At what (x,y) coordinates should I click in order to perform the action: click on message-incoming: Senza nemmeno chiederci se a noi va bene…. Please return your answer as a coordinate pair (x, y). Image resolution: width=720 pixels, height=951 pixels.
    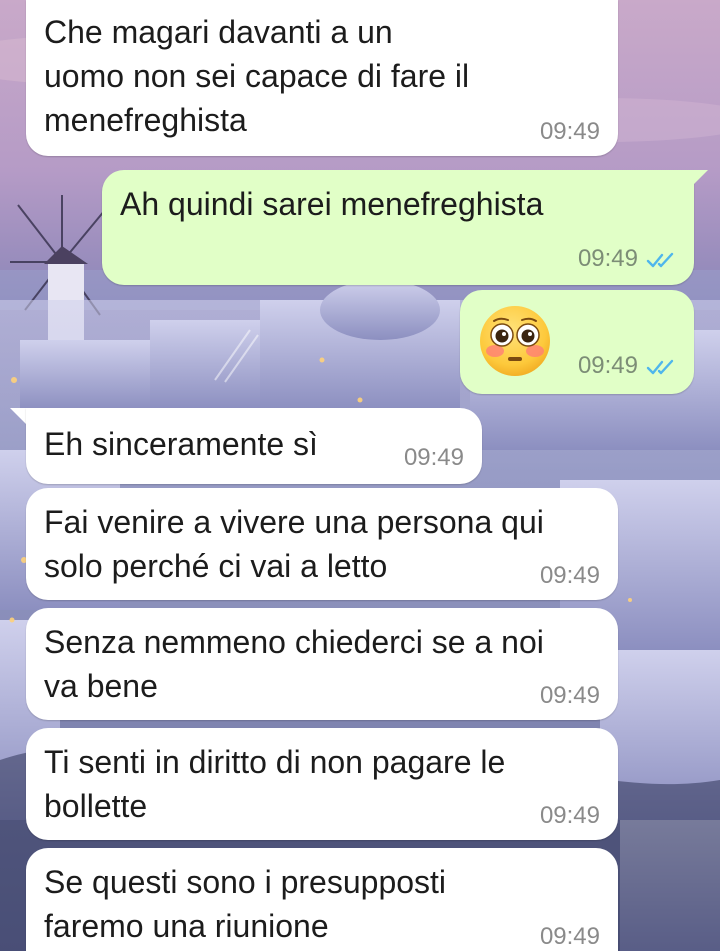
    Looking at the image, I should click on (322, 664).